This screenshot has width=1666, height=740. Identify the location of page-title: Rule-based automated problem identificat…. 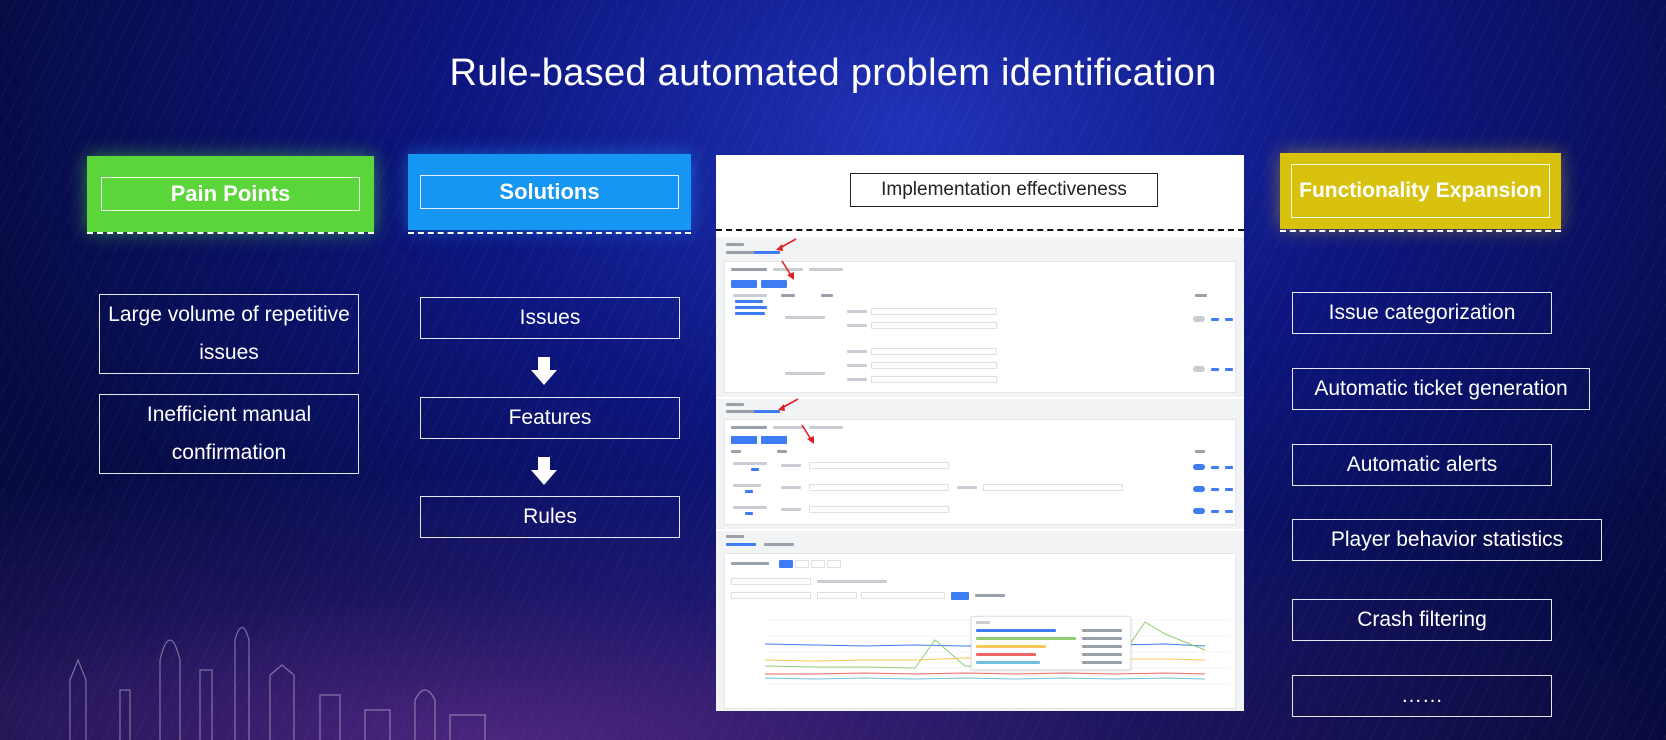
(833, 73).